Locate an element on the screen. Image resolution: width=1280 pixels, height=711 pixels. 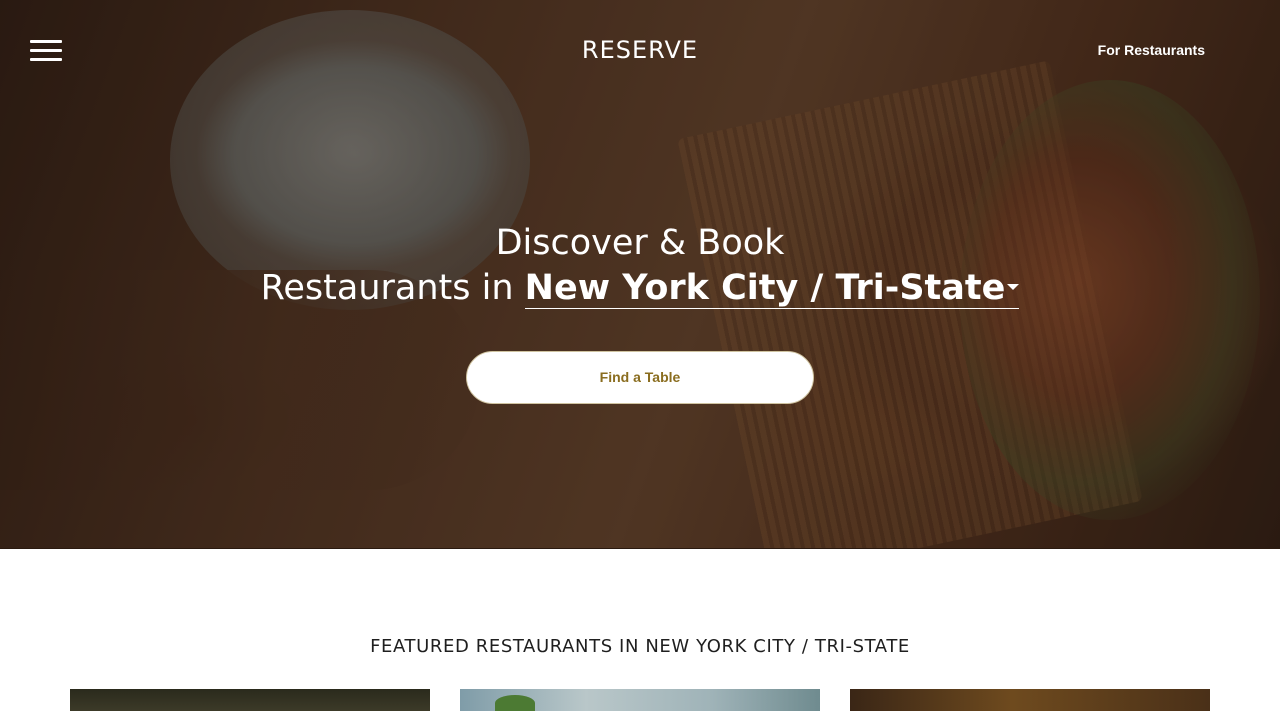
hero-divider is located at coordinates (640, 548).